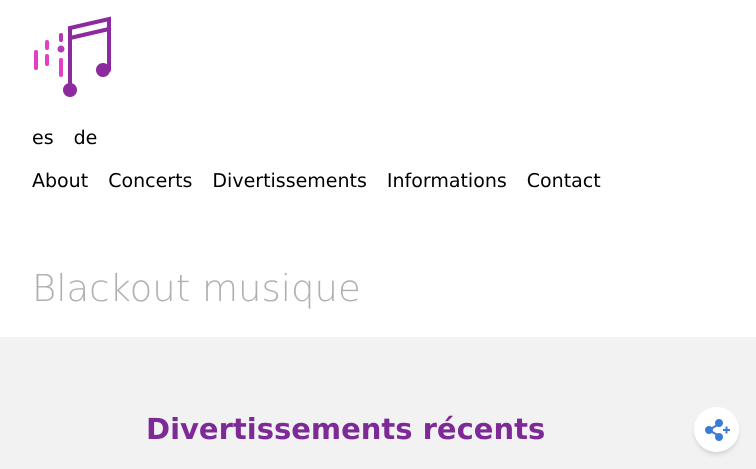 Image resolution: width=756 pixels, height=469 pixels. Describe the element at coordinates (60, 180) in the screenshot. I see `nav-link: About` at that location.